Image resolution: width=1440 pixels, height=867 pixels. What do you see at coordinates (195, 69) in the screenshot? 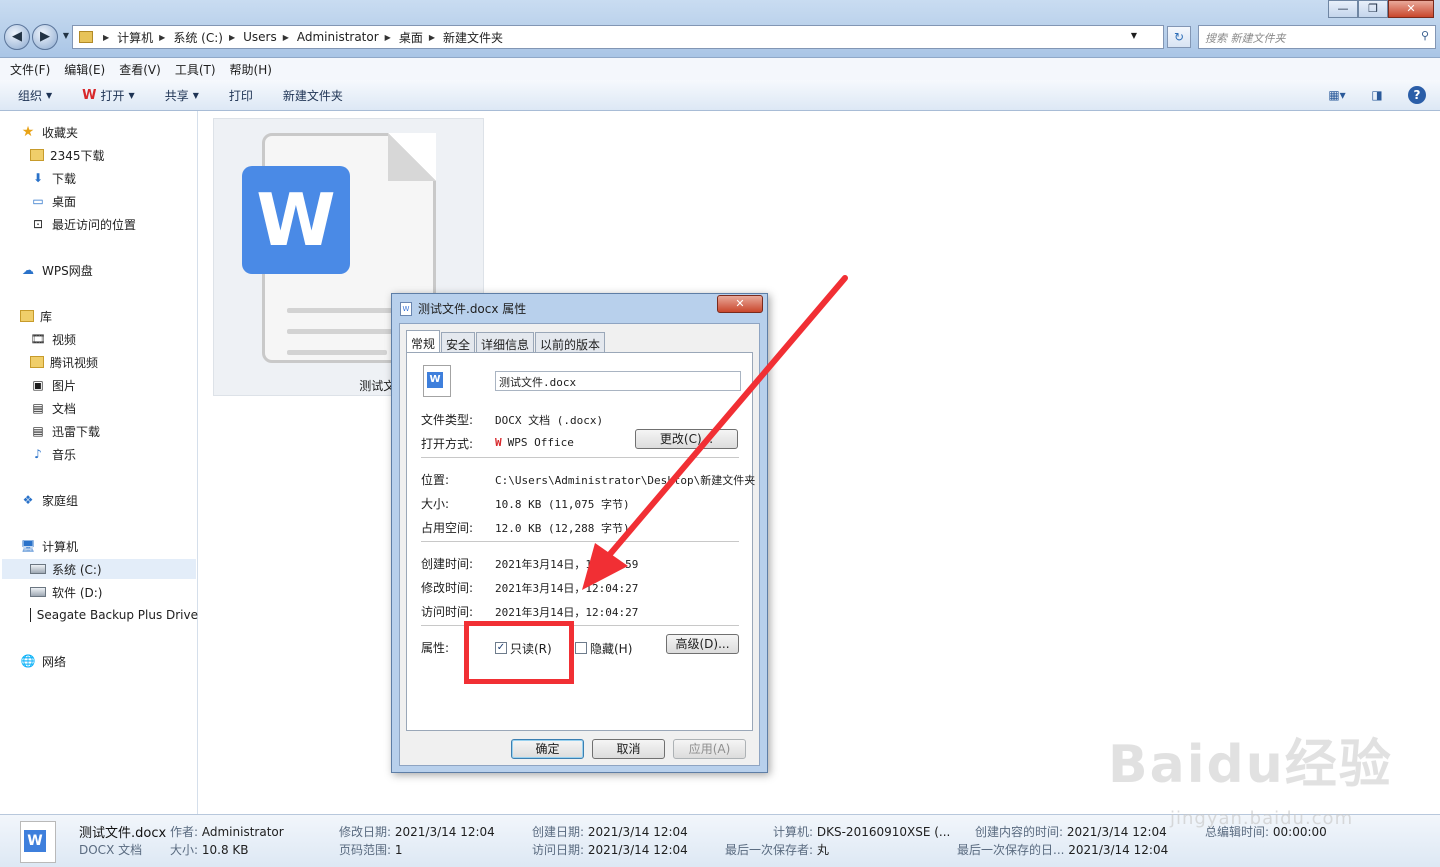
I see `menu-tools: 工具(T)` at bounding box center [195, 69].